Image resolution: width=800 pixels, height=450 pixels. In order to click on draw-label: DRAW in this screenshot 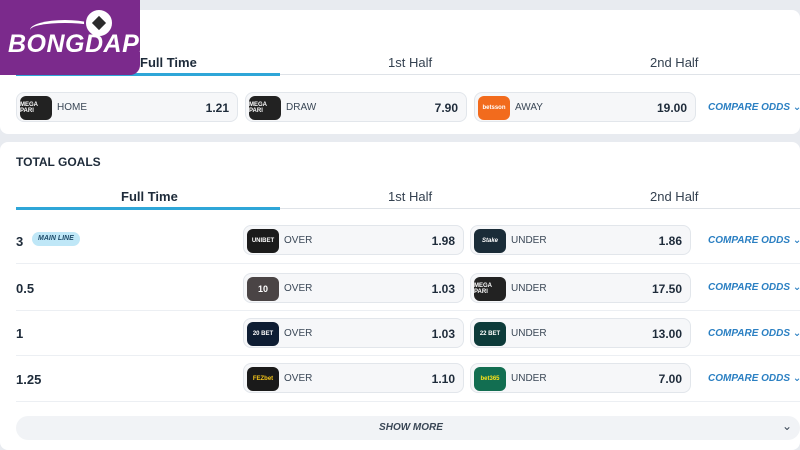, I will do `click(301, 107)`.